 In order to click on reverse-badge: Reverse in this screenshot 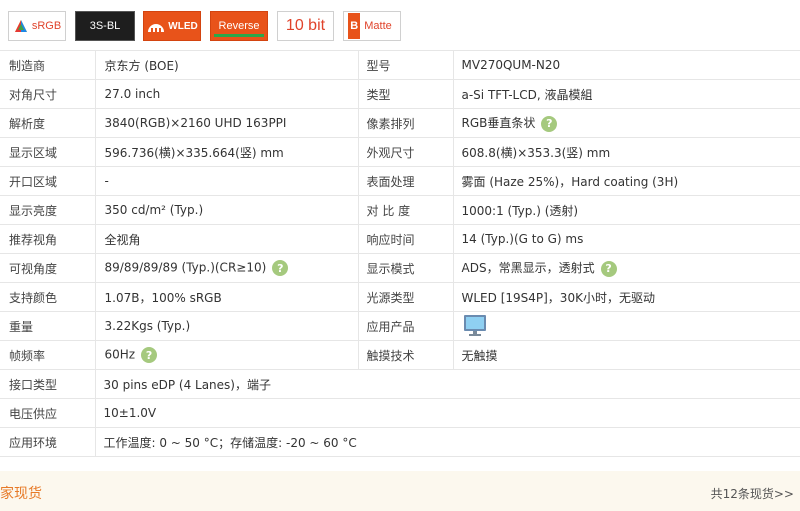, I will do `click(239, 26)`.